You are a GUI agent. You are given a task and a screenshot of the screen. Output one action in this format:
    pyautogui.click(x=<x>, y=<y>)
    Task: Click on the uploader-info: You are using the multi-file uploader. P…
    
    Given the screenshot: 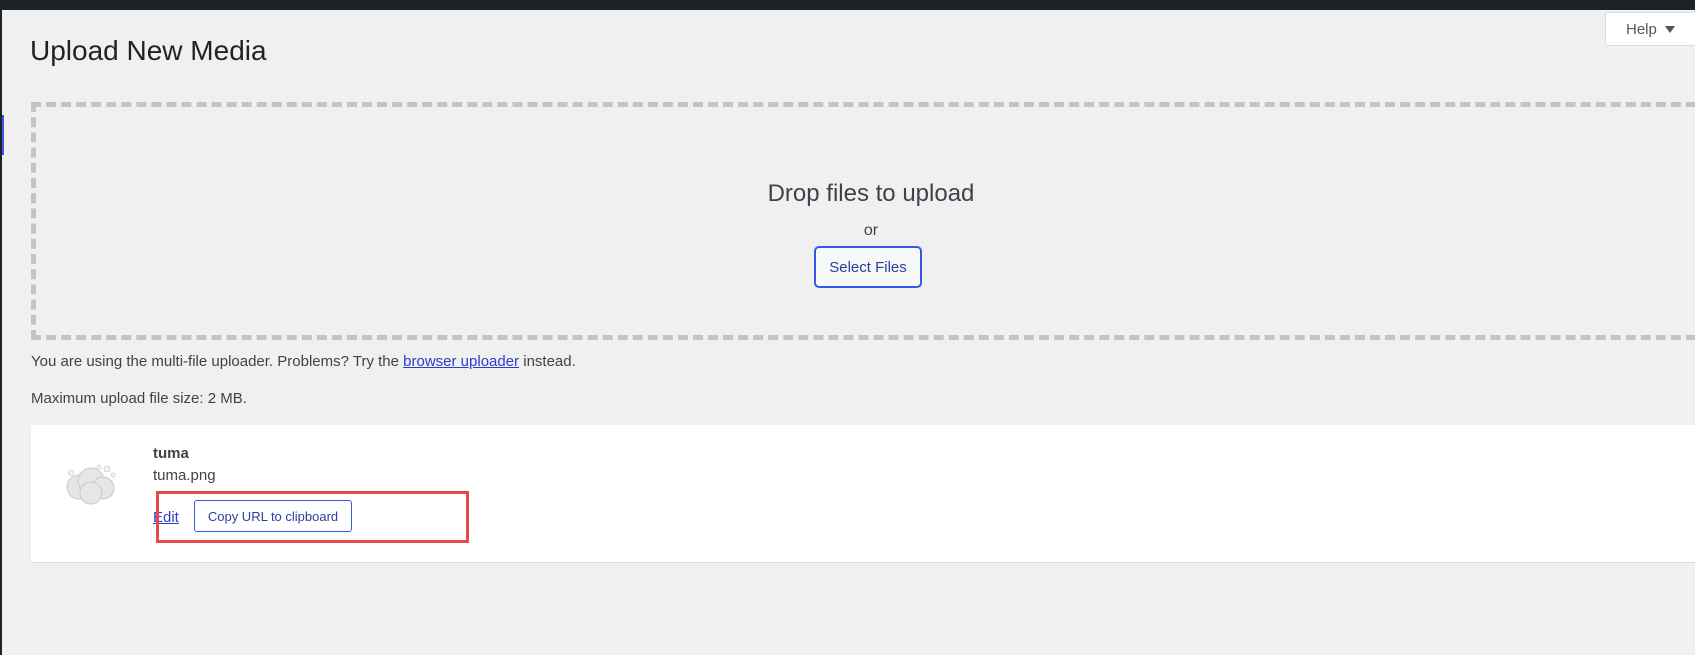 What is the action you would take?
    pyautogui.click(x=303, y=361)
    